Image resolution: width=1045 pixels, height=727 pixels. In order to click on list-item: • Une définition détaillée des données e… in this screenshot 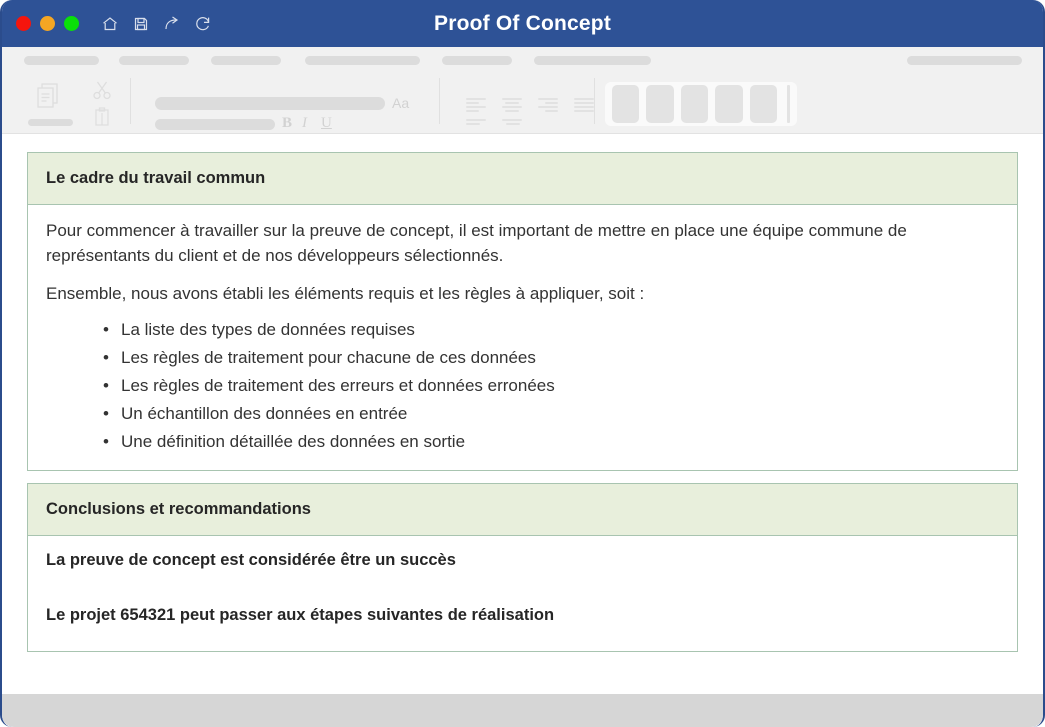, I will do `click(522, 442)`.